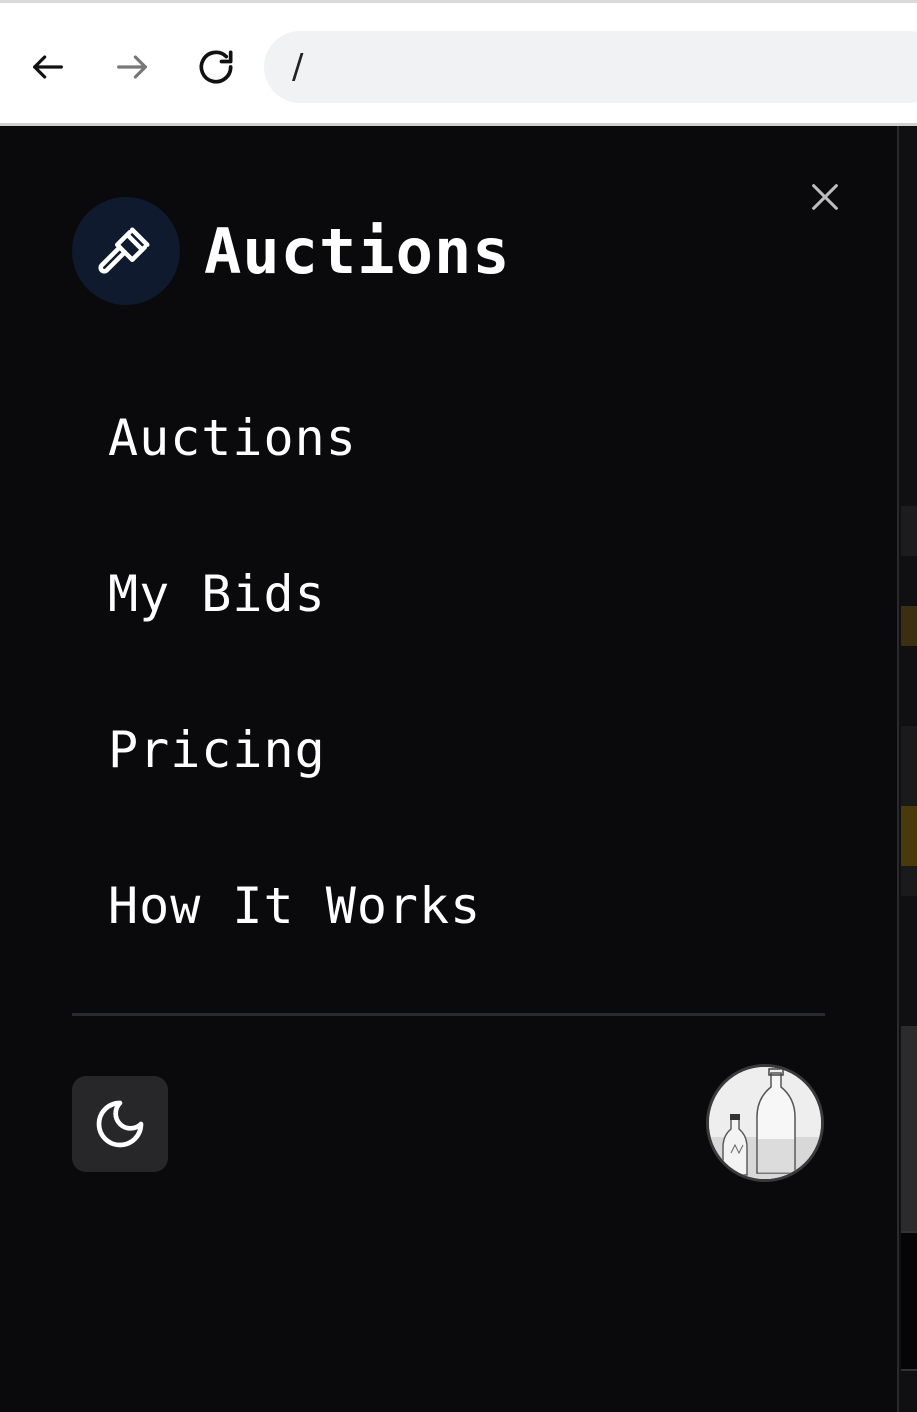 The width and height of the screenshot is (917, 1412). I want to click on arrow-right-icon, so click(132, 67).